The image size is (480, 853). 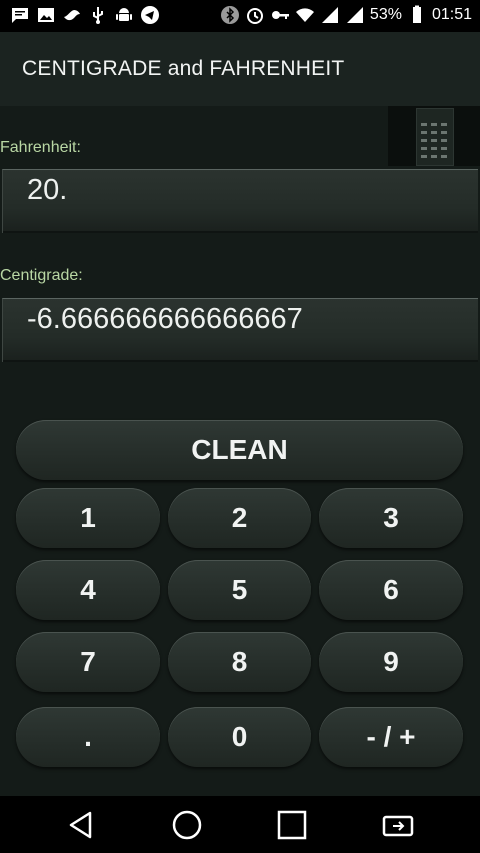 What do you see at coordinates (98, 15) in the screenshot?
I see `usb-icon` at bounding box center [98, 15].